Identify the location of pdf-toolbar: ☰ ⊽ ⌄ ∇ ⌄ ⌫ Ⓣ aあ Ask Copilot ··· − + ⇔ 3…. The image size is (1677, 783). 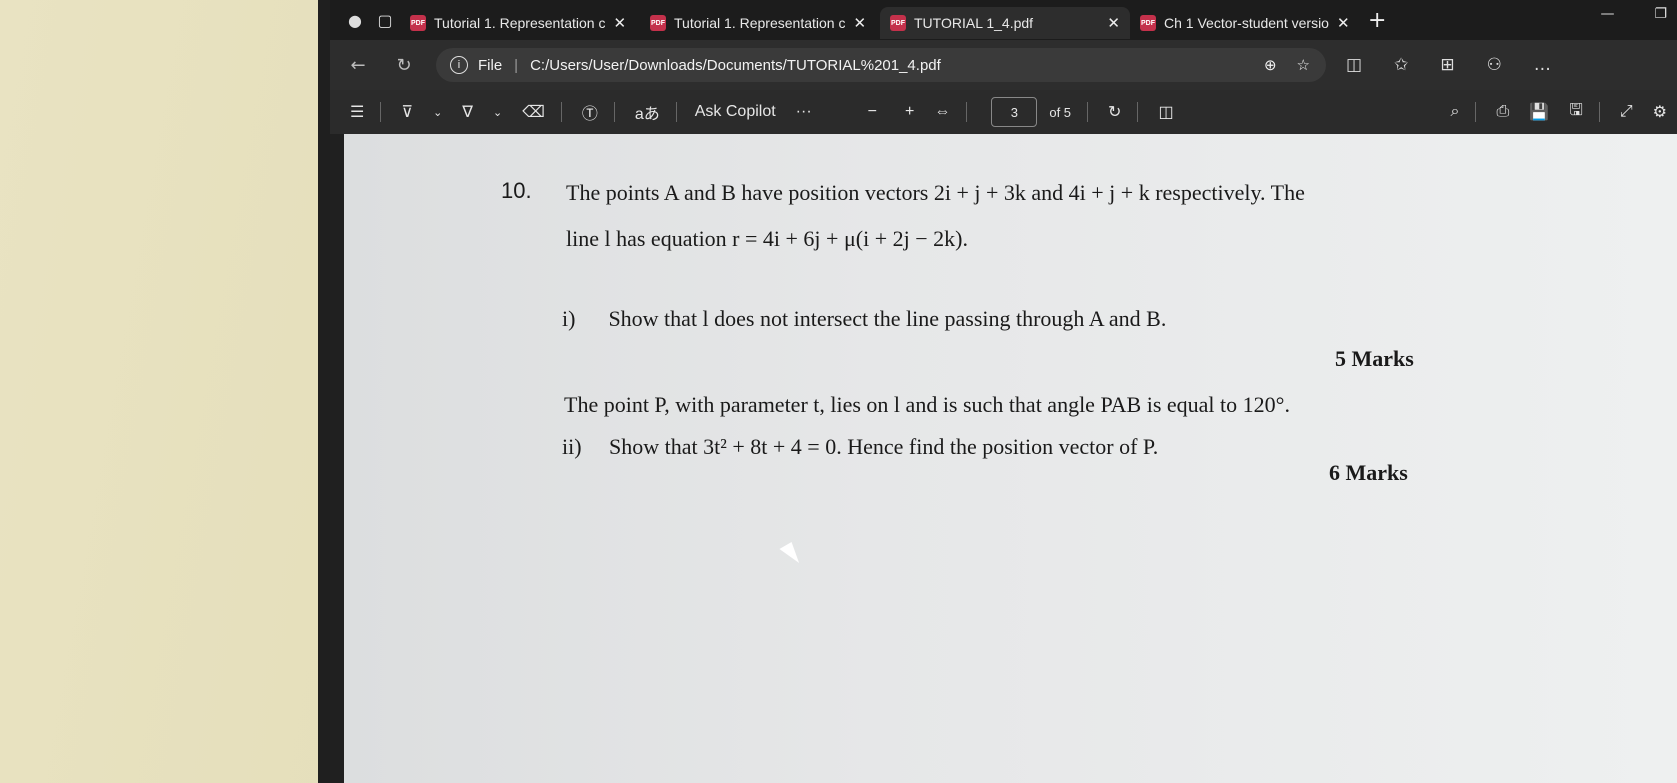
(1003, 112).